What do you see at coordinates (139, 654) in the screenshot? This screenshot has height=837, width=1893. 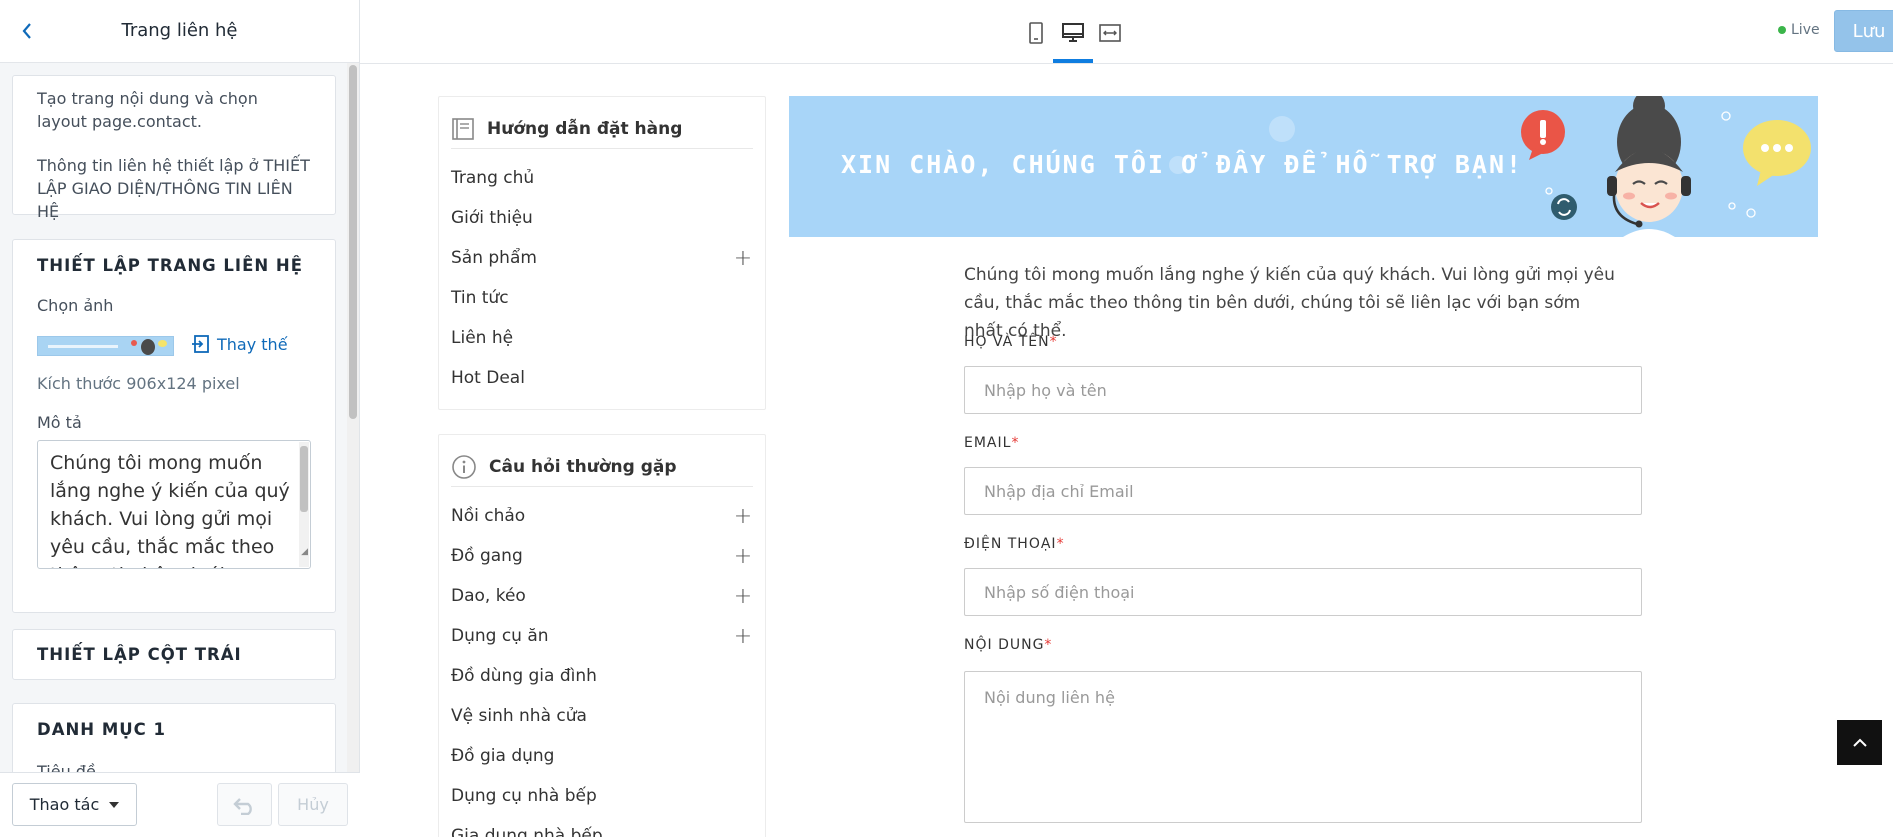 I see `left-column-title: THIẾT LẬP CỘT TRÁI` at bounding box center [139, 654].